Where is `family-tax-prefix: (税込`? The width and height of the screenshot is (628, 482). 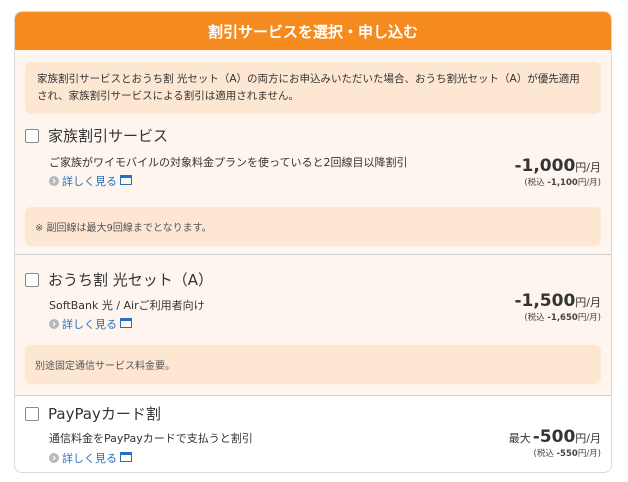 family-tax-prefix: (税込 is located at coordinates (536, 183).